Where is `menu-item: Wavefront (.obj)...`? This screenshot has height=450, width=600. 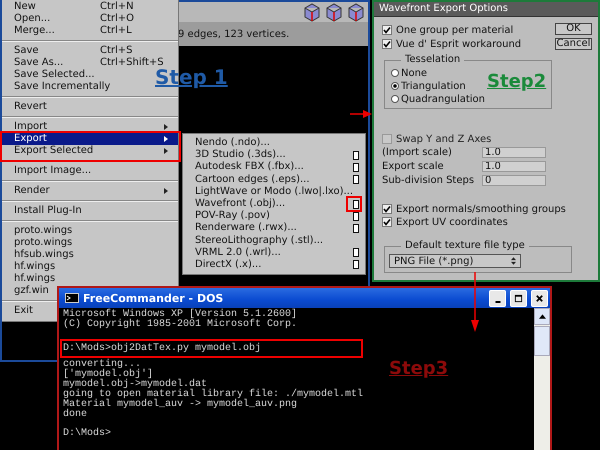
menu-item: Wavefront (.obj)... is located at coordinates (274, 204).